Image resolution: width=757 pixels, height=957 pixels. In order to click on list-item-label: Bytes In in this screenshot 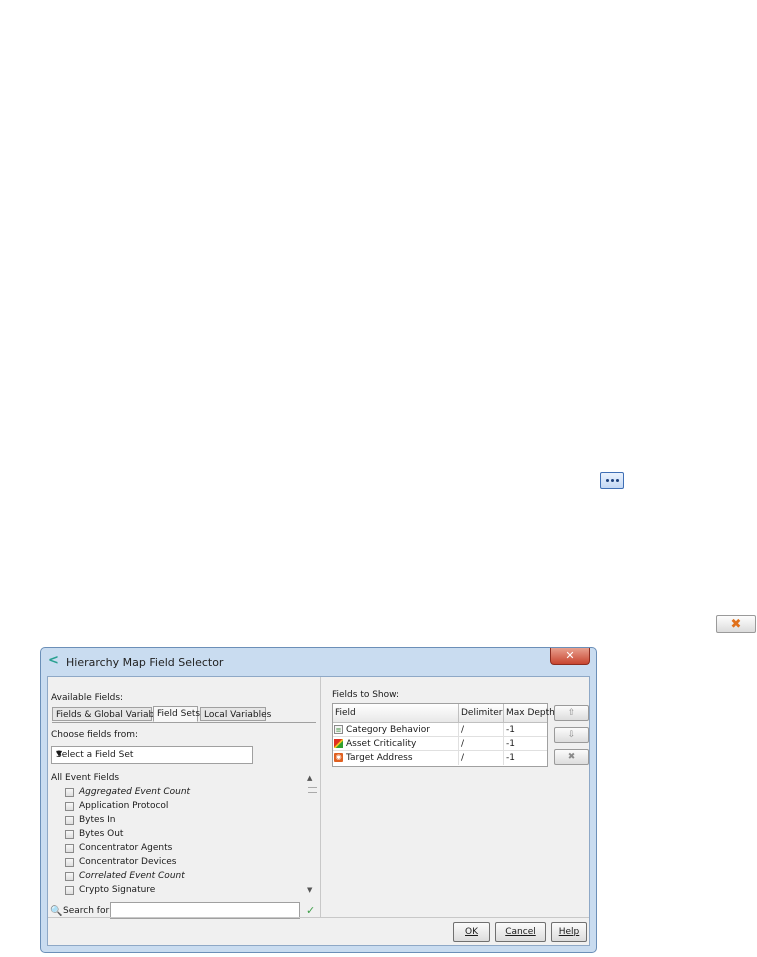, I will do `click(97, 820)`.